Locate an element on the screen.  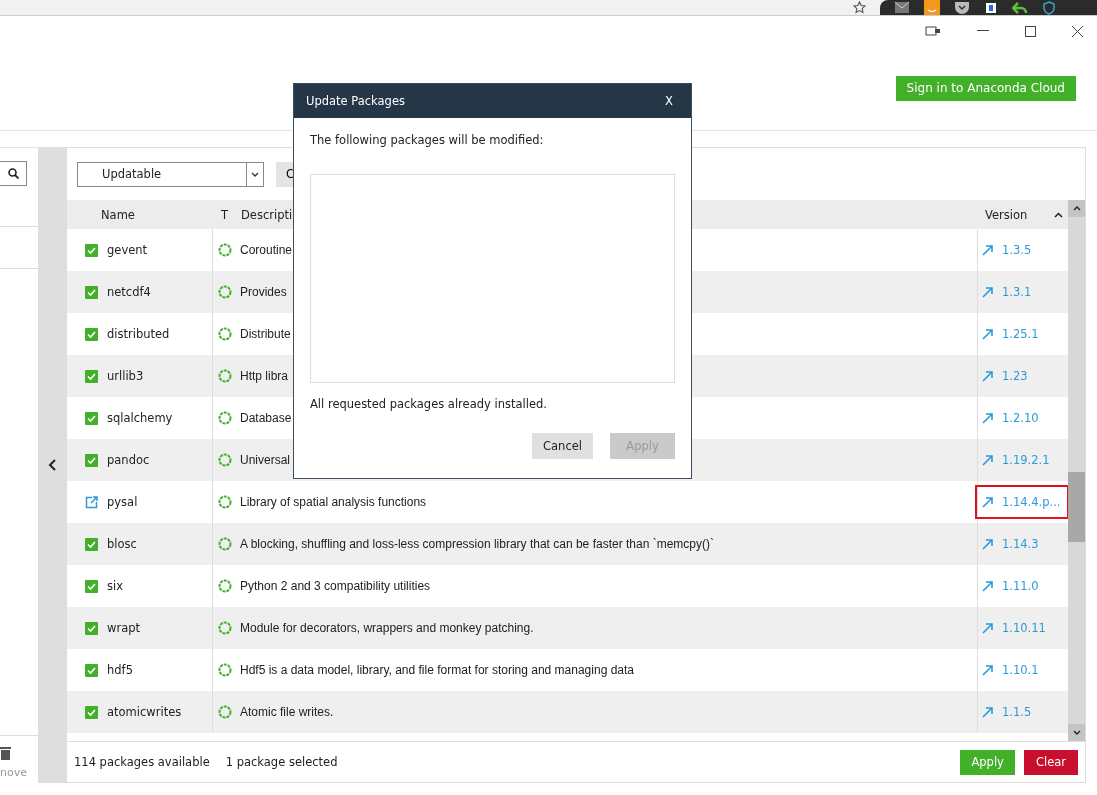
version-link: 1.25.1 is located at coordinates (1011, 334).